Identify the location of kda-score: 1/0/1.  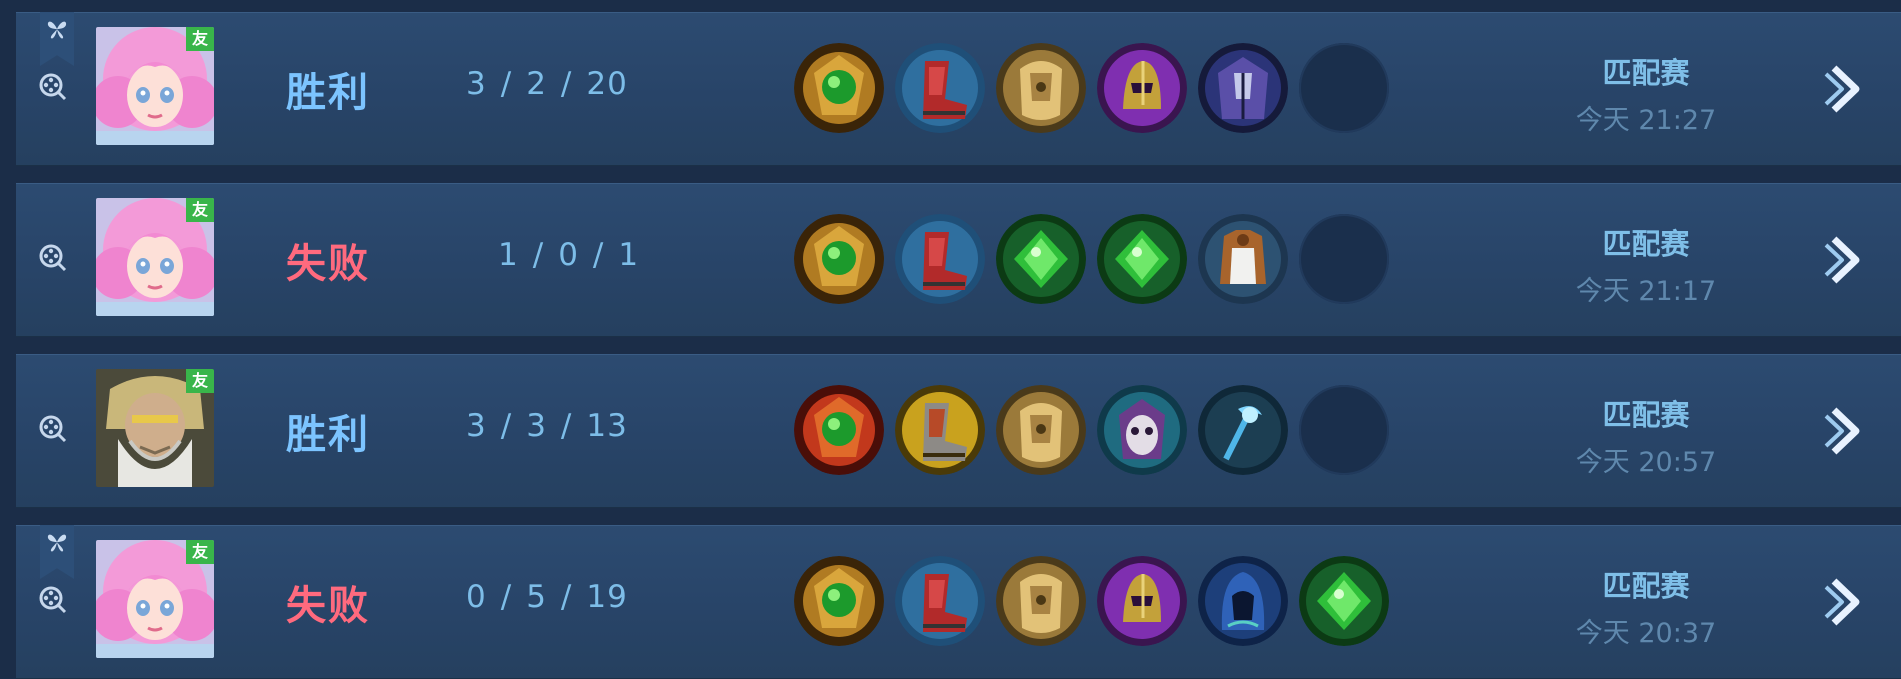
(569, 255).